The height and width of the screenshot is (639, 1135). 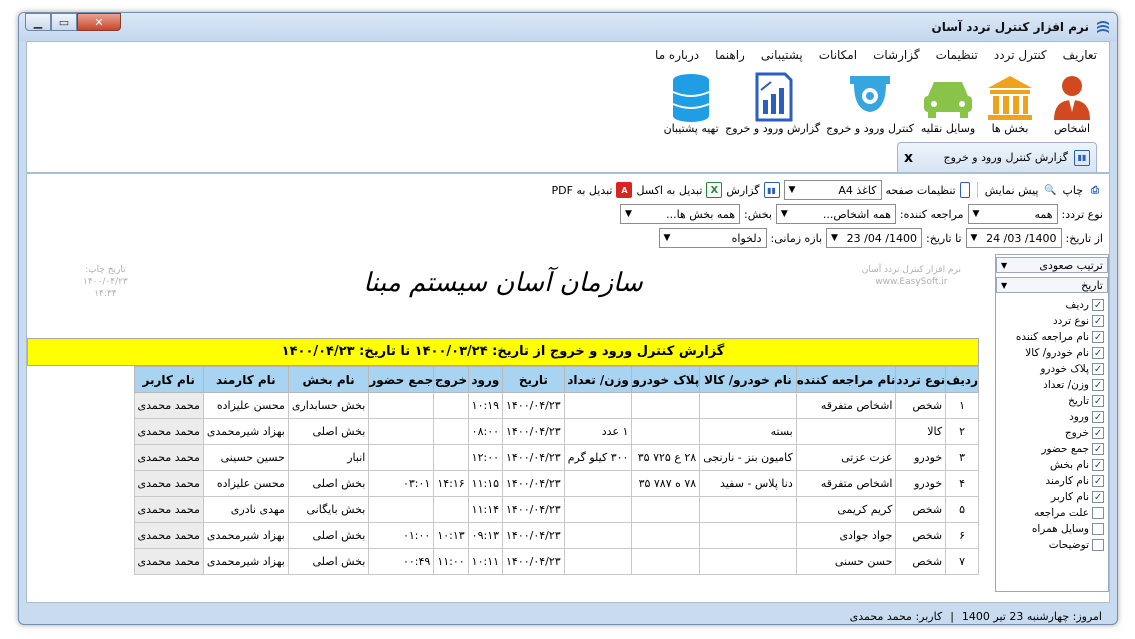 What do you see at coordinates (1052, 305) in the screenshot?
I see `field-checkbox-item: ✓ ردیف` at bounding box center [1052, 305].